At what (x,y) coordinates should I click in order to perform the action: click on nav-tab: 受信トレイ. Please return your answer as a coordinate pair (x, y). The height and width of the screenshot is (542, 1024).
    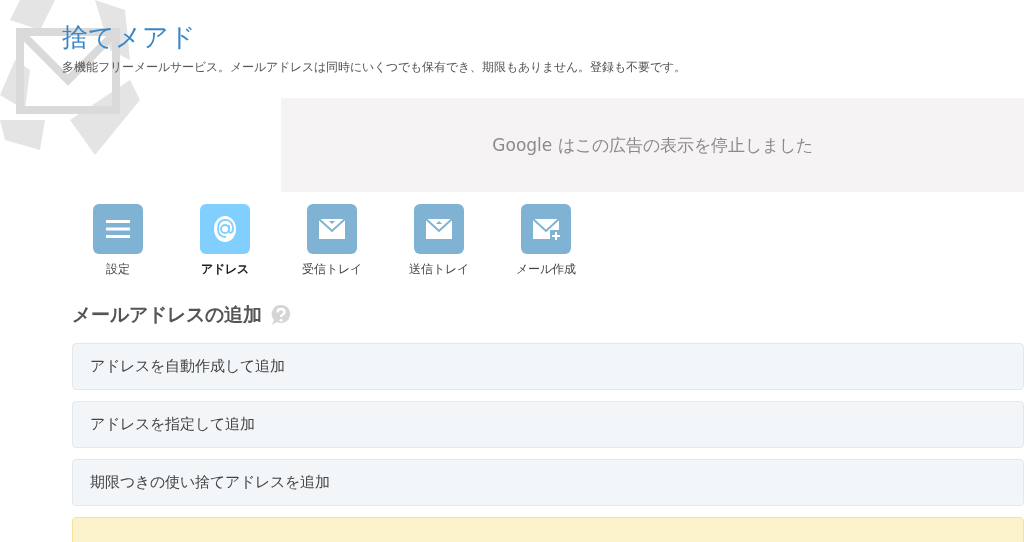
    Looking at the image, I should click on (331, 241).